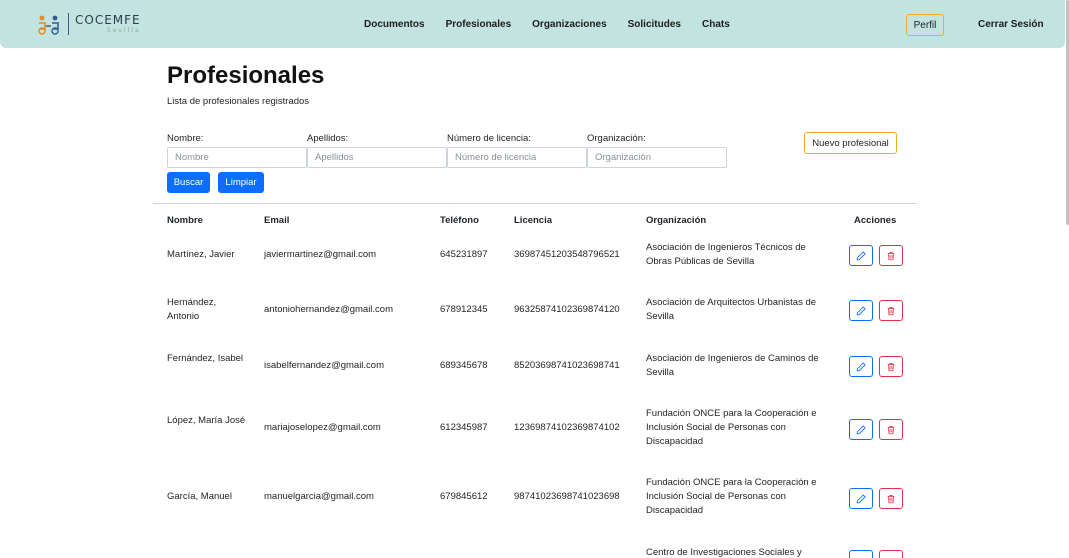  Describe the element at coordinates (567, 309) in the screenshot. I see `cell-licencia: 96325874102369874120` at that location.